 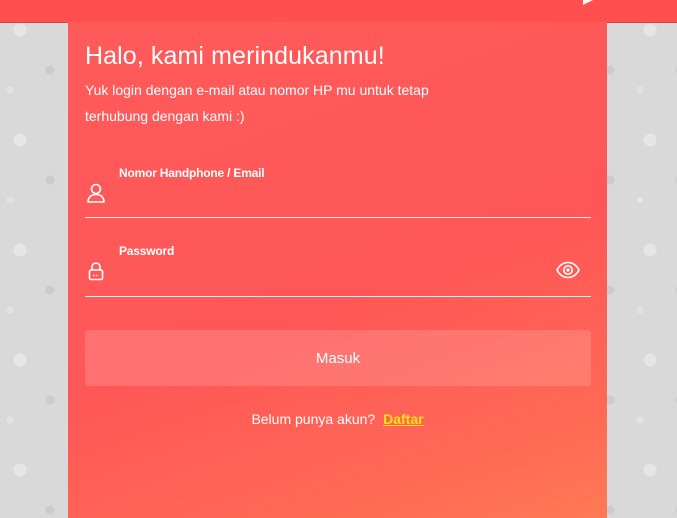 I want to click on signup-row: Belum punya akun? Daftar, so click(x=337, y=419).